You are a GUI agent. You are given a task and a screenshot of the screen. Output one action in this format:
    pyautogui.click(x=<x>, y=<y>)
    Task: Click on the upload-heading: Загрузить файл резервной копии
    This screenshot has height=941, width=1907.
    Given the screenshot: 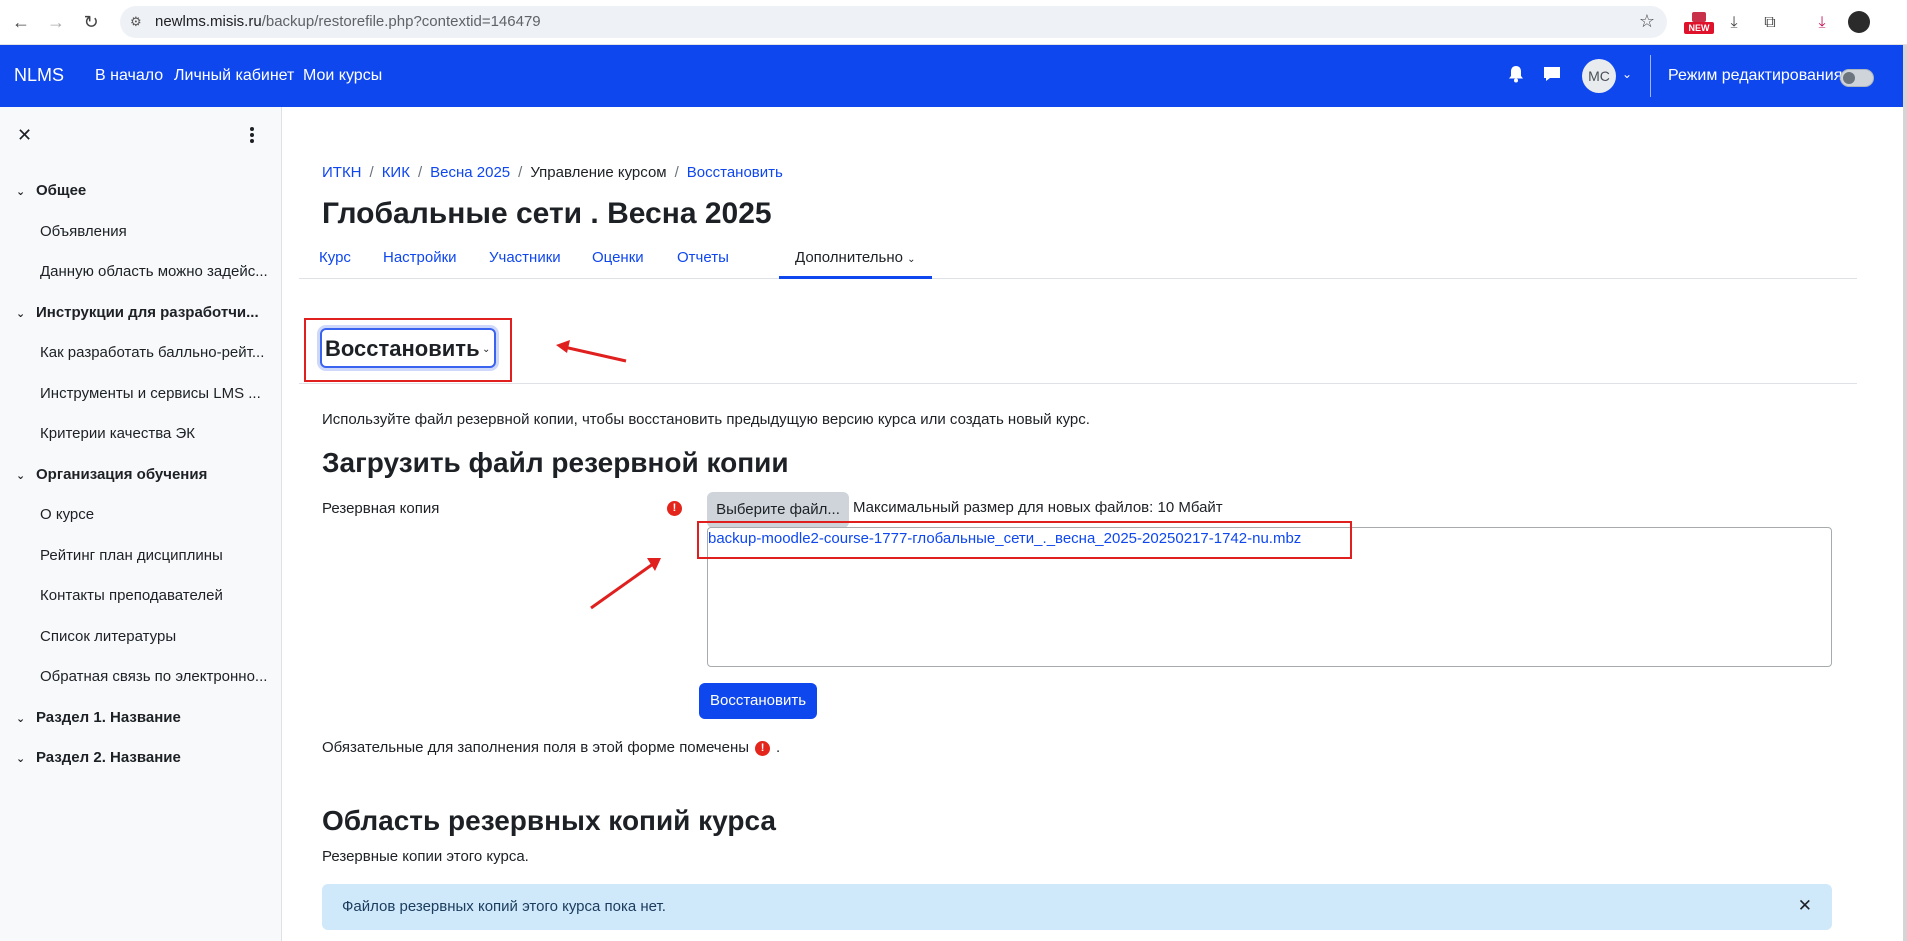 What is the action you would take?
    pyautogui.click(x=555, y=462)
    